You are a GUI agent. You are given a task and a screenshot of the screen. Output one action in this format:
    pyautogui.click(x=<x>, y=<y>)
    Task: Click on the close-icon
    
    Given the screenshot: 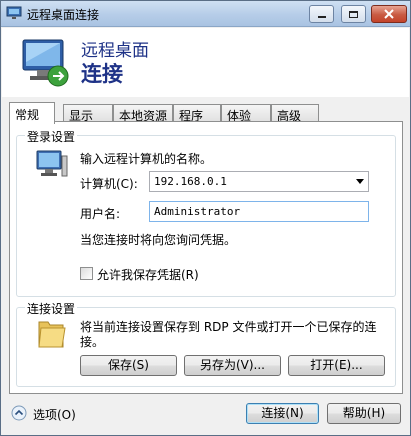 What is the action you would take?
    pyautogui.click(x=389, y=14)
    